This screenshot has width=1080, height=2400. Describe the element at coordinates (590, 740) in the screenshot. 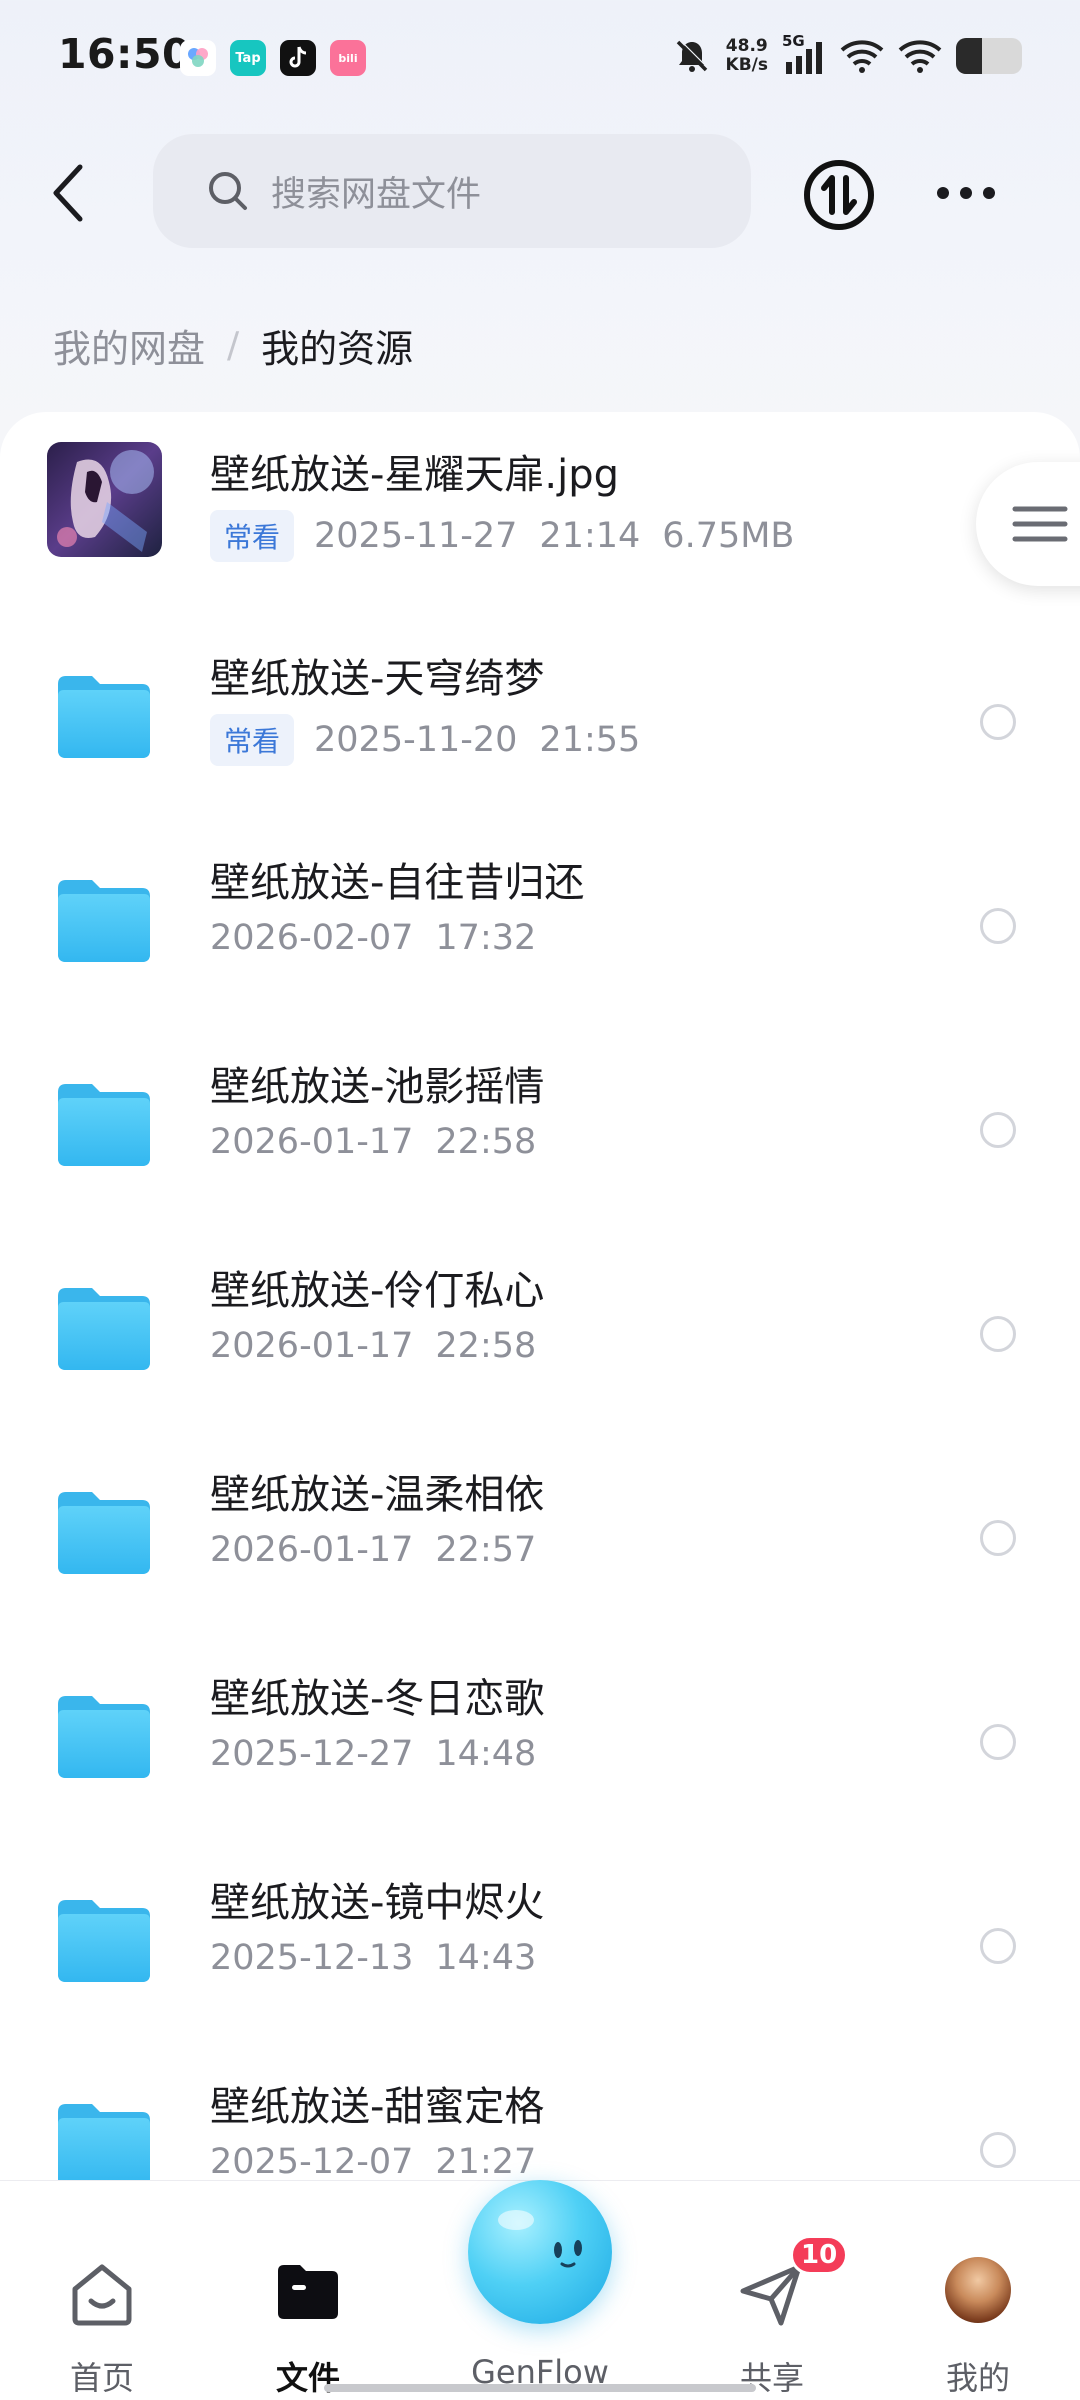

I see `file-time: 21:55` at that location.